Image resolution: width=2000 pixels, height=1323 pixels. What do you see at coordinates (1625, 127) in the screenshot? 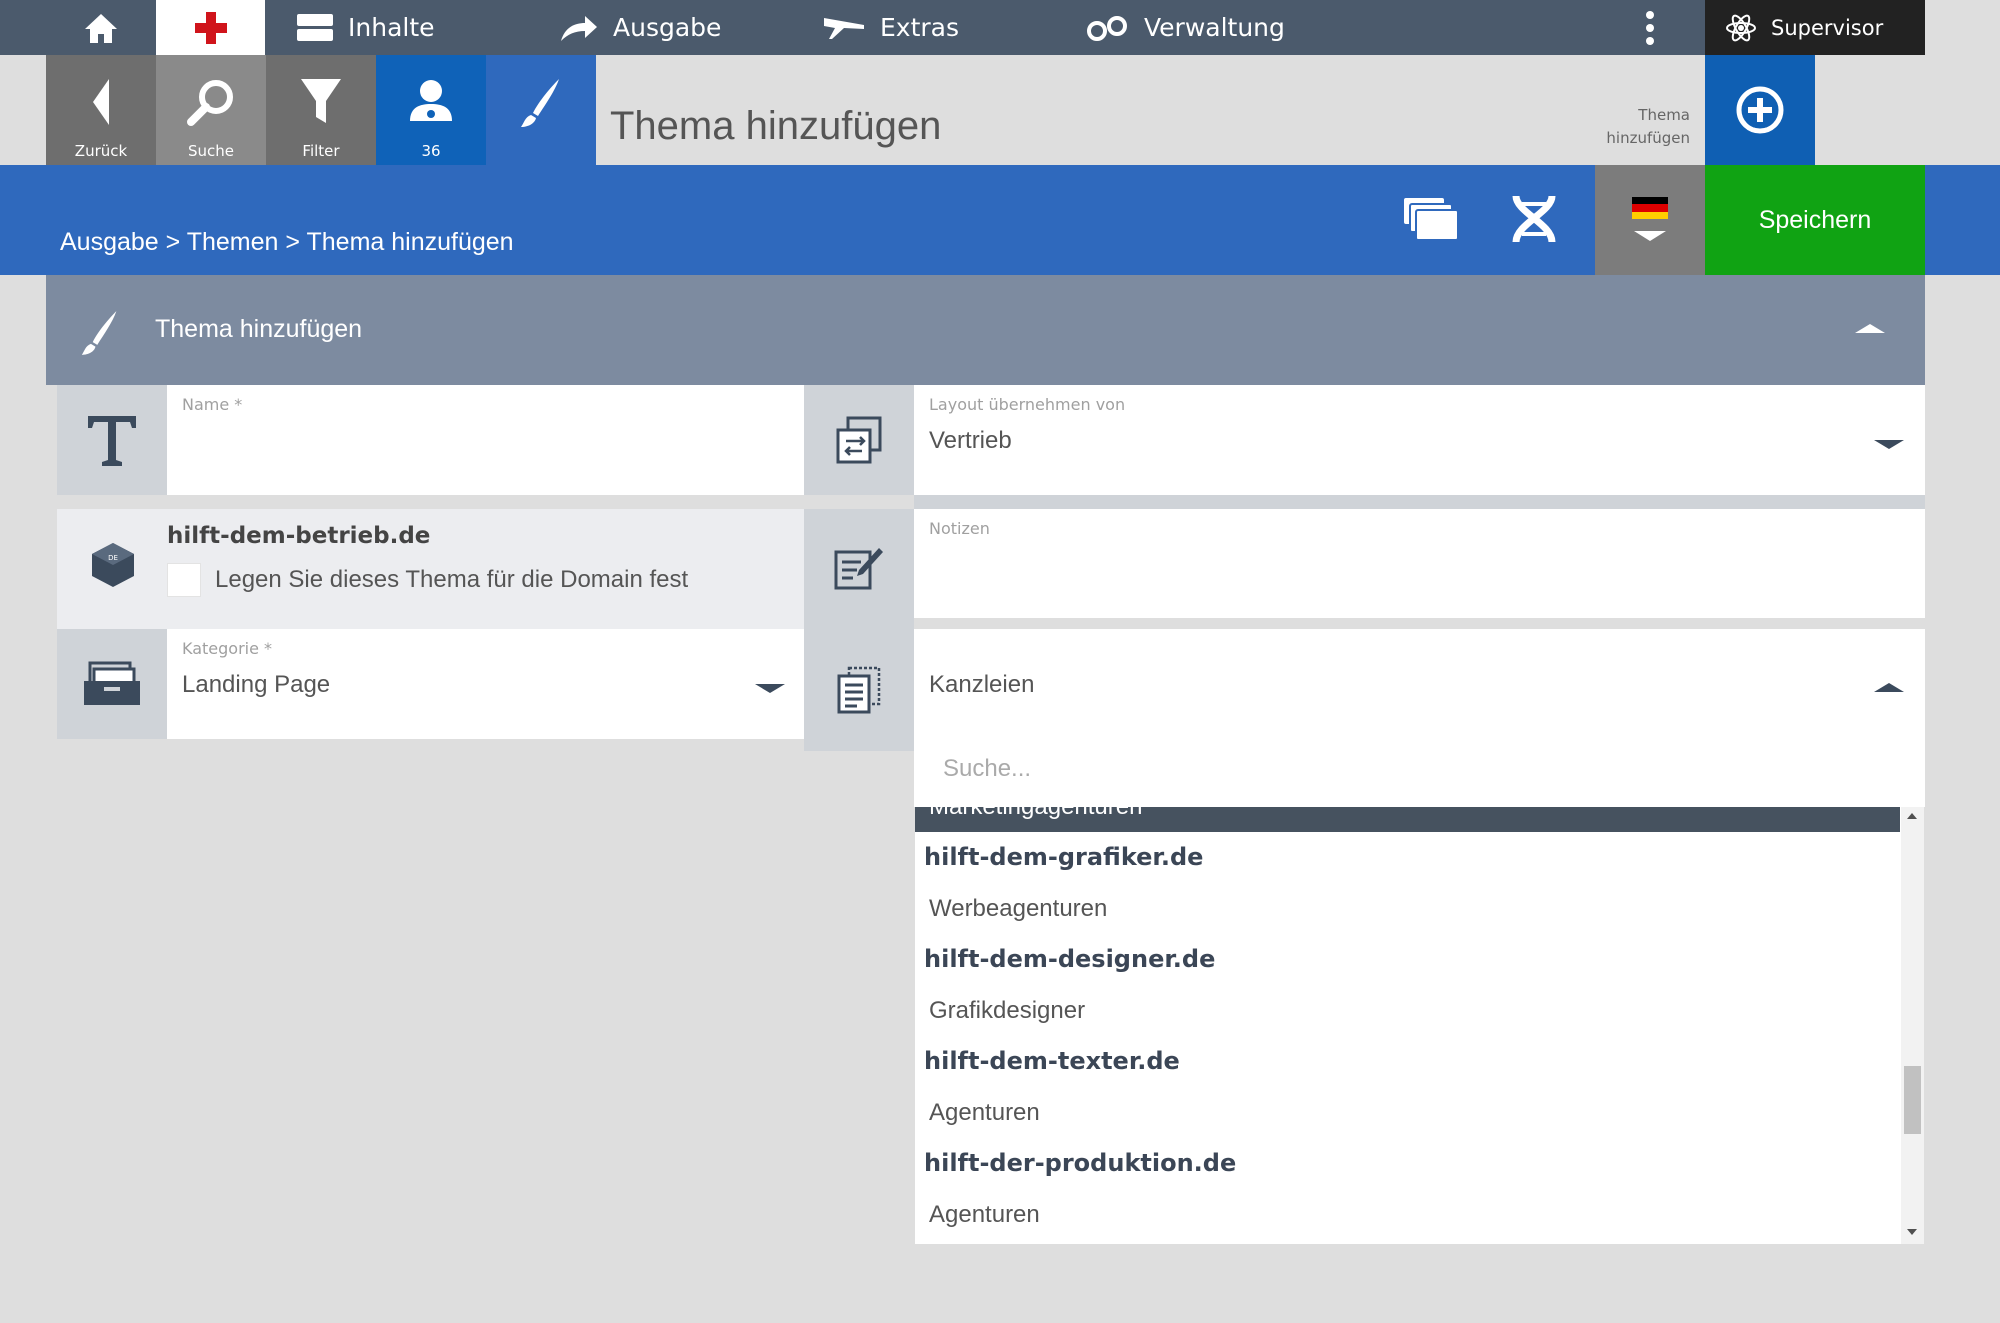
I see `action-label: Thema hinzufügen` at bounding box center [1625, 127].